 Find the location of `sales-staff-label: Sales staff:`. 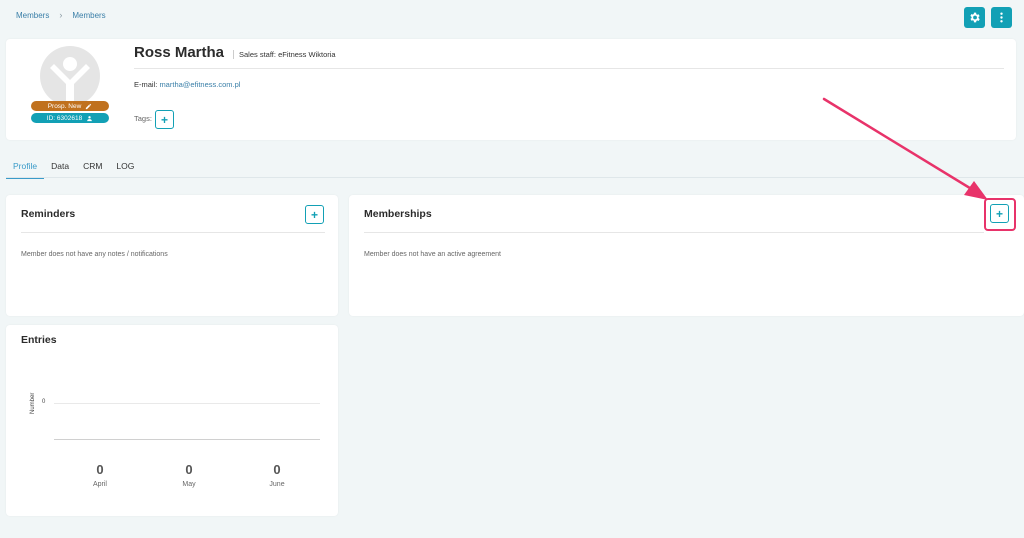

sales-staff-label: Sales staff: is located at coordinates (257, 54).